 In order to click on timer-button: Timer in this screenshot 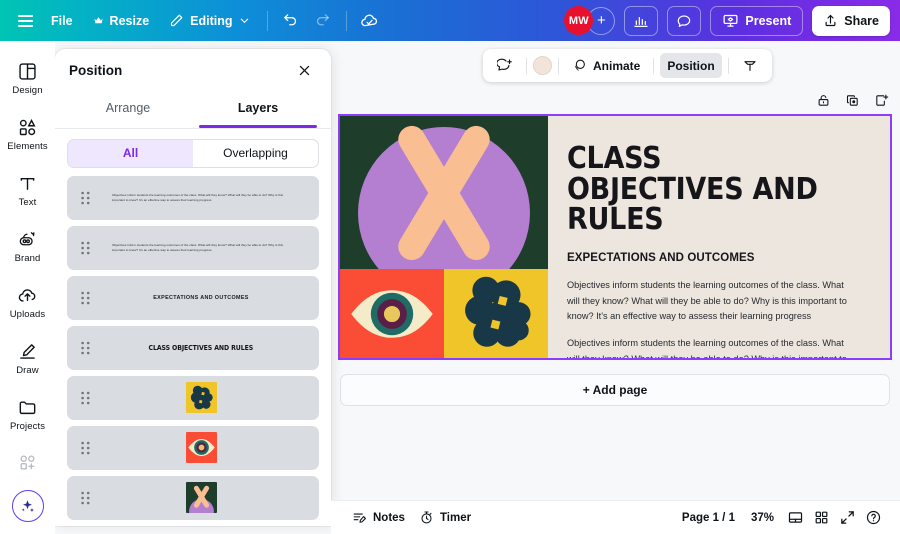, I will do `click(445, 518)`.